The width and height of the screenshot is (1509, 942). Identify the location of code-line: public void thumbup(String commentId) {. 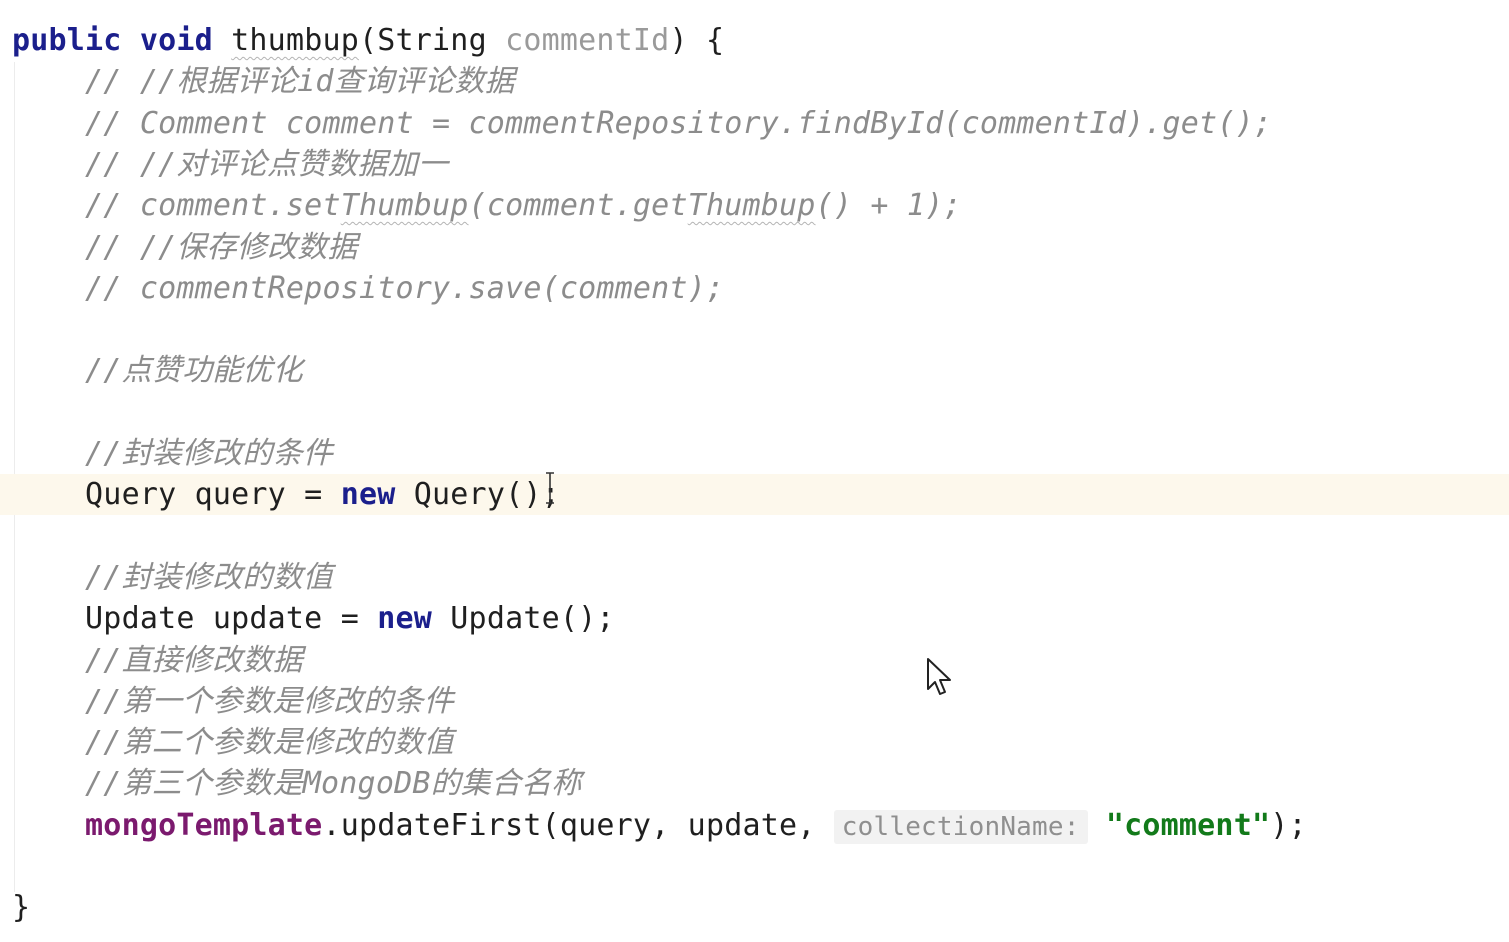
(754, 40).